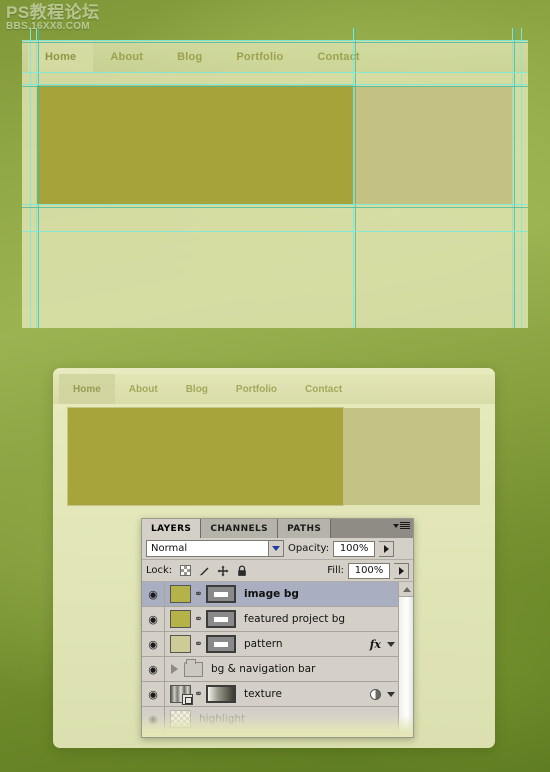  What do you see at coordinates (401, 570) in the screenshot?
I see `fill-slider-button` at bounding box center [401, 570].